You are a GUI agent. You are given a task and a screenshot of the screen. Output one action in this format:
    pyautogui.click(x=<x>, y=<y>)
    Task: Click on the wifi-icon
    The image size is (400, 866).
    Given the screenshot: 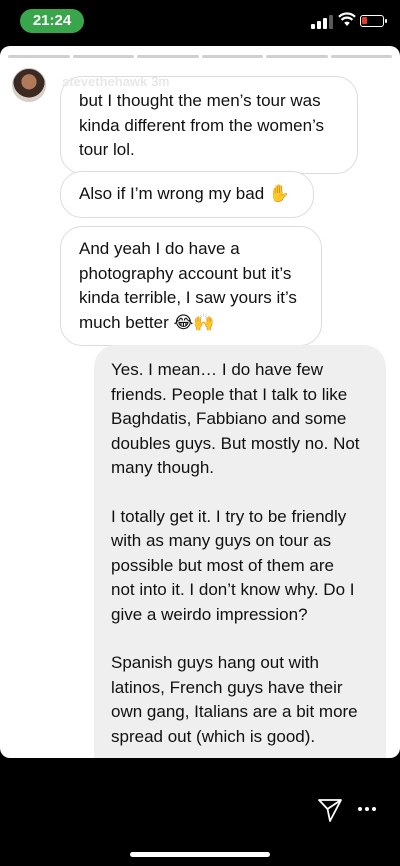 What is the action you would take?
    pyautogui.click(x=347, y=19)
    